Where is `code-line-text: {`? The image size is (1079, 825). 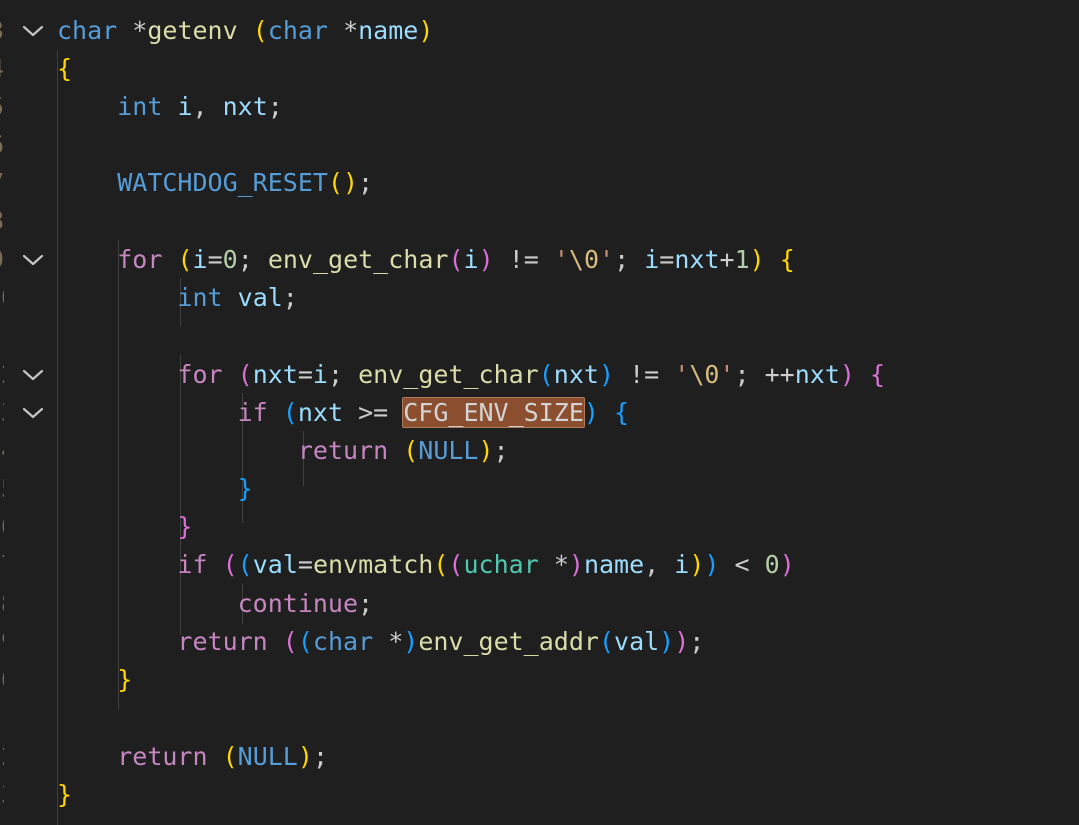
code-line-text: { is located at coordinates (65, 68).